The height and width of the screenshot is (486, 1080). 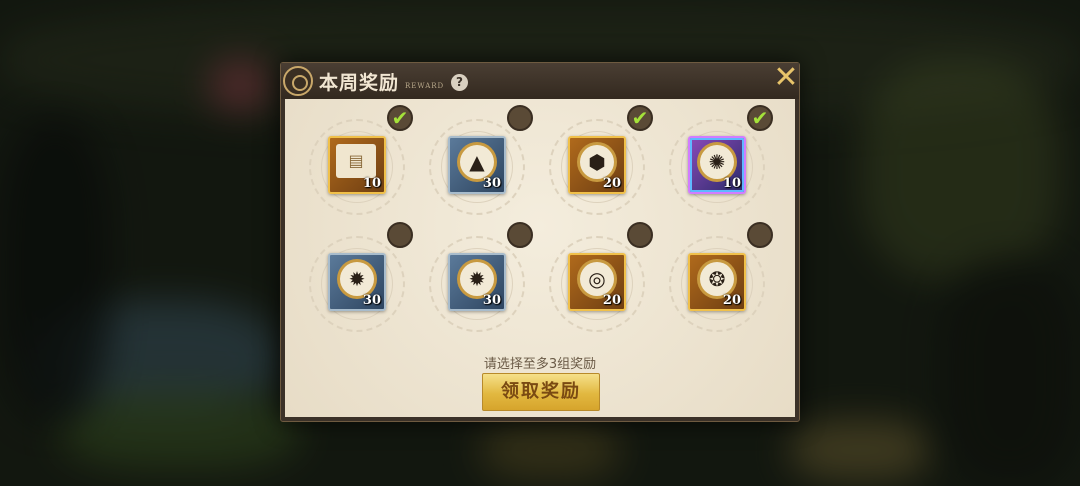 I want to click on help-icon: ?, so click(x=459, y=82).